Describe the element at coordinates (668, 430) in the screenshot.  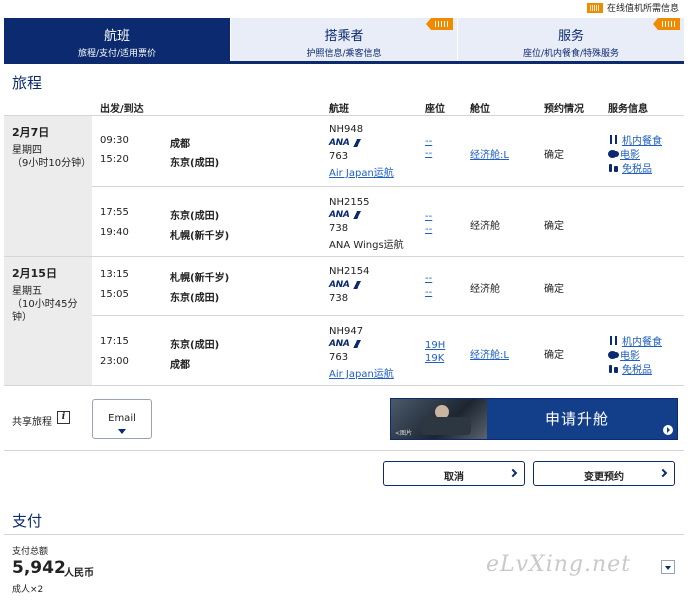
I see `arrow-circle-icon` at that location.